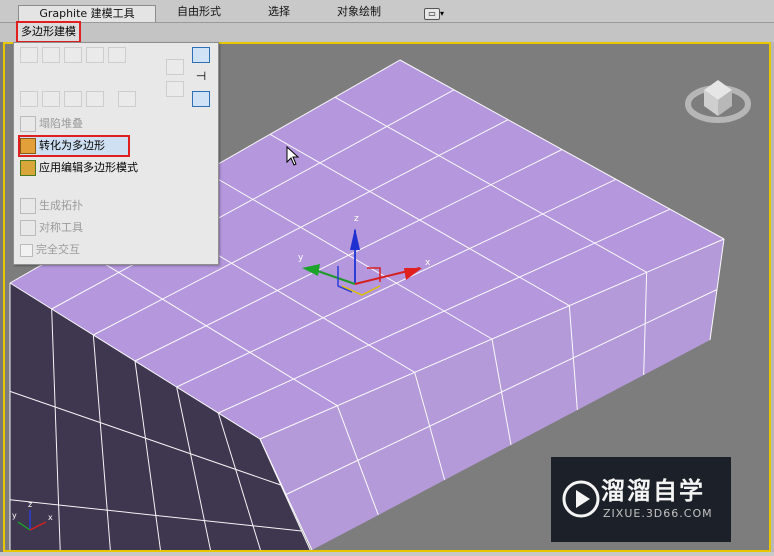  What do you see at coordinates (51, 206) in the screenshot?
I see `menu-generate-topology: 生成拓扑` at bounding box center [51, 206].